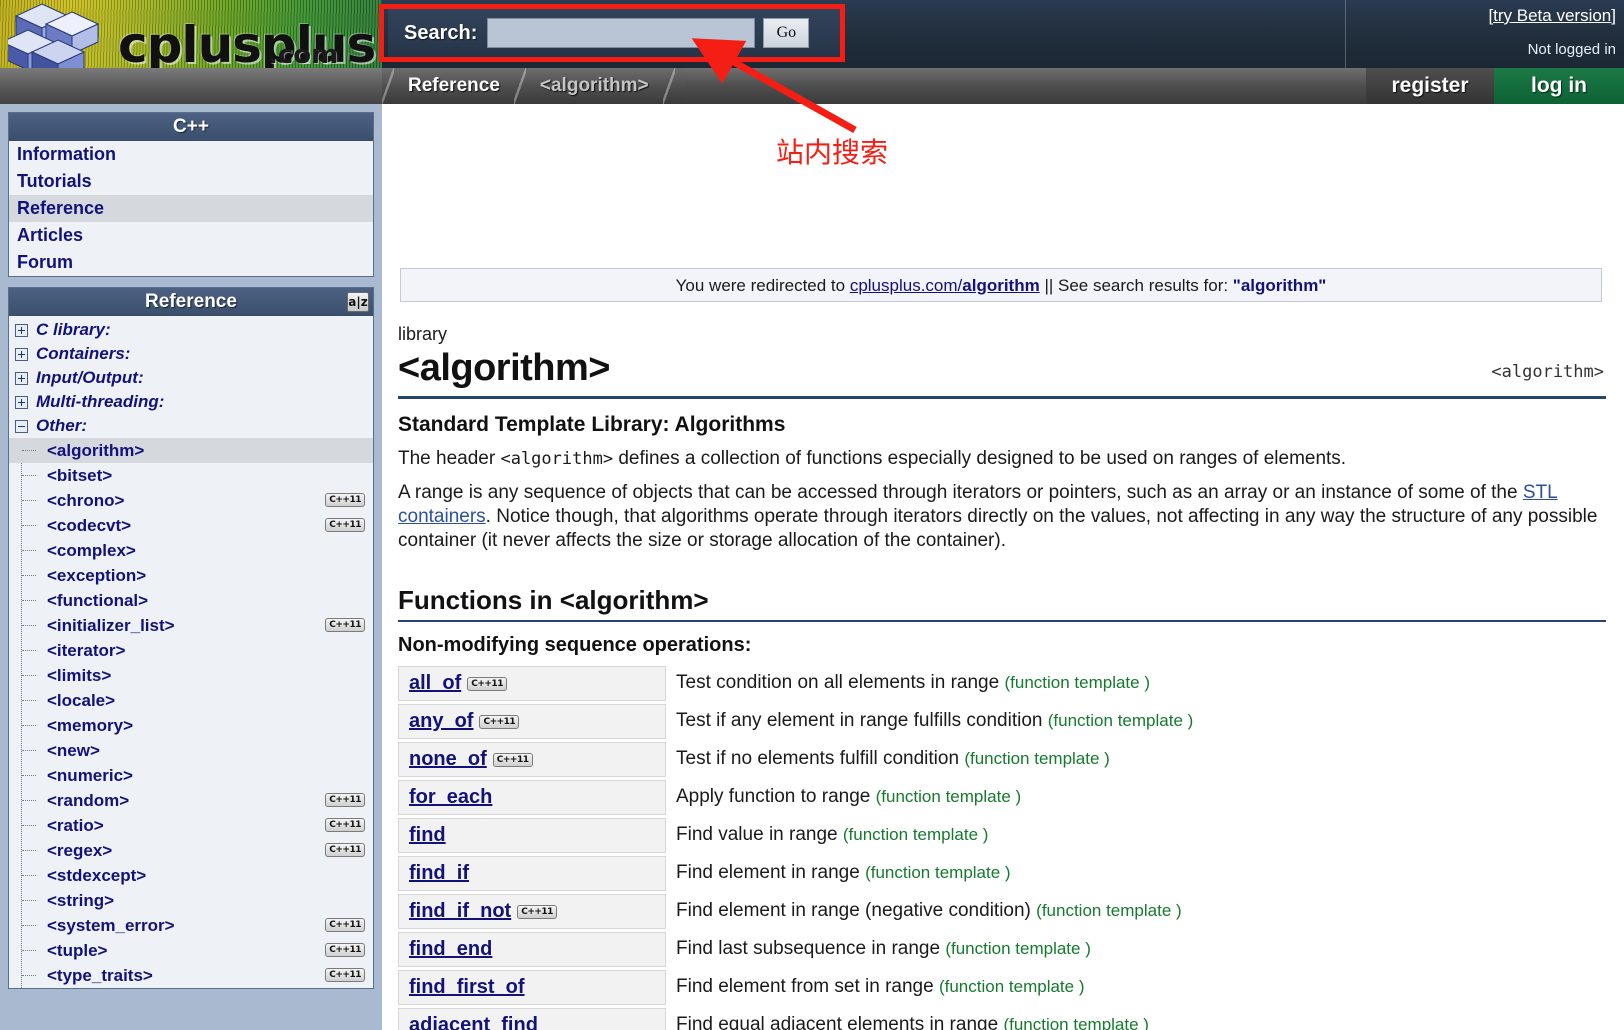 Image resolution: width=1624 pixels, height=1030 pixels. Describe the element at coordinates (1280, 285) in the screenshot. I see `redirect-query: "algorithm"` at that location.